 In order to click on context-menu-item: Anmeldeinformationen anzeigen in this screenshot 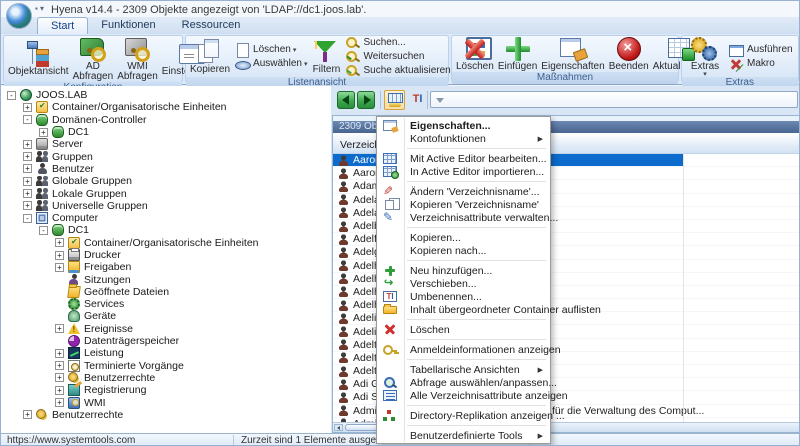, I will do `click(469, 349)`.